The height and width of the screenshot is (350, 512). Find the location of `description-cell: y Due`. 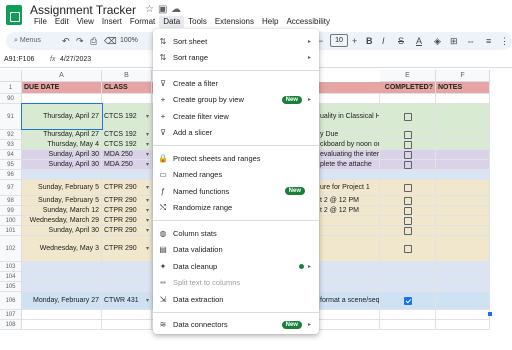

description-cell: y Due is located at coordinates (349, 134).